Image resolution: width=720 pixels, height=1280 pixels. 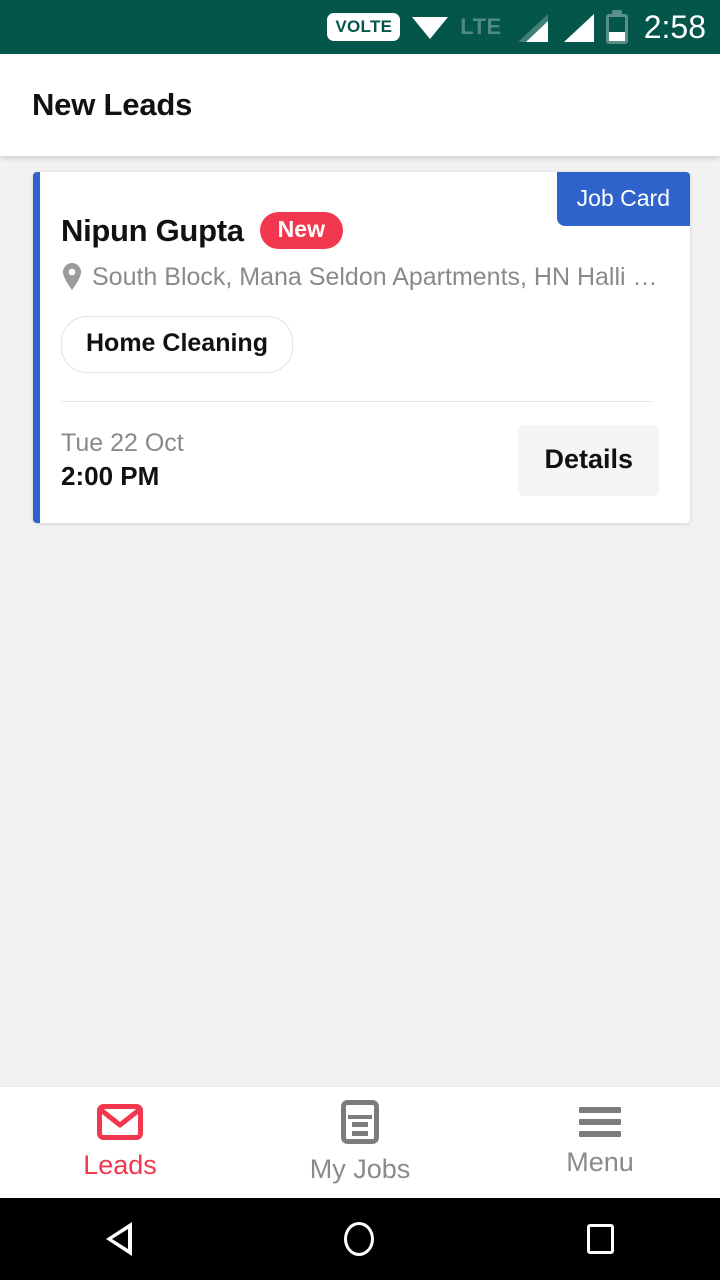 What do you see at coordinates (616, 27) in the screenshot?
I see `battery-low-icon` at bounding box center [616, 27].